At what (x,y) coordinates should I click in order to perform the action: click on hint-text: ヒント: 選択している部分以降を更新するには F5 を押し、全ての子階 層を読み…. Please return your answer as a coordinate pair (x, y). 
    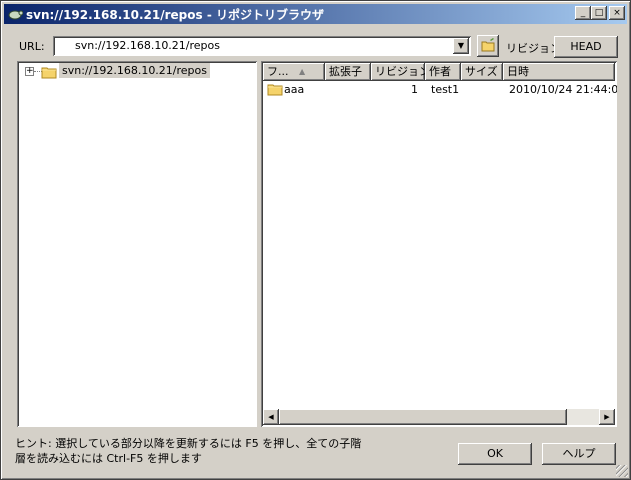
    Looking at the image, I should click on (225, 451).